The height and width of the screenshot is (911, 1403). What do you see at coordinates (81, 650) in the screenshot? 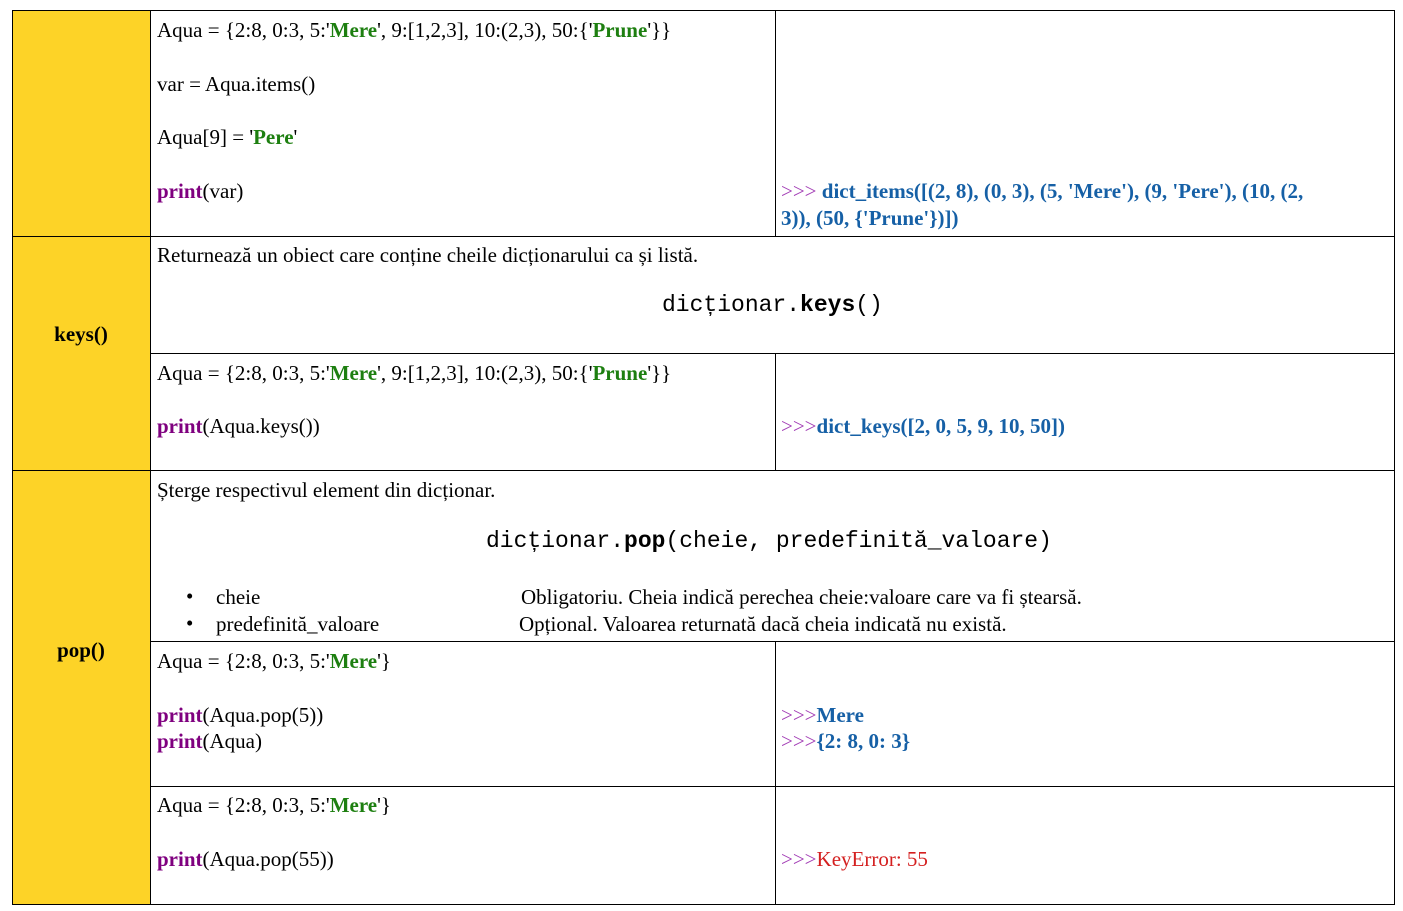
I see `method-name-pop: pop()` at bounding box center [81, 650].